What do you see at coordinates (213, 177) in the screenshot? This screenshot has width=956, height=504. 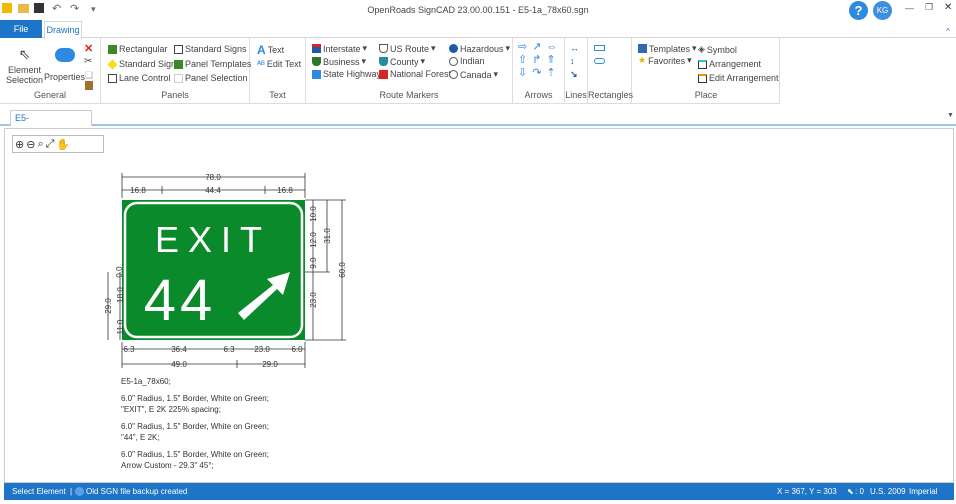 I see `dim-width: 78.0` at bounding box center [213, 177].